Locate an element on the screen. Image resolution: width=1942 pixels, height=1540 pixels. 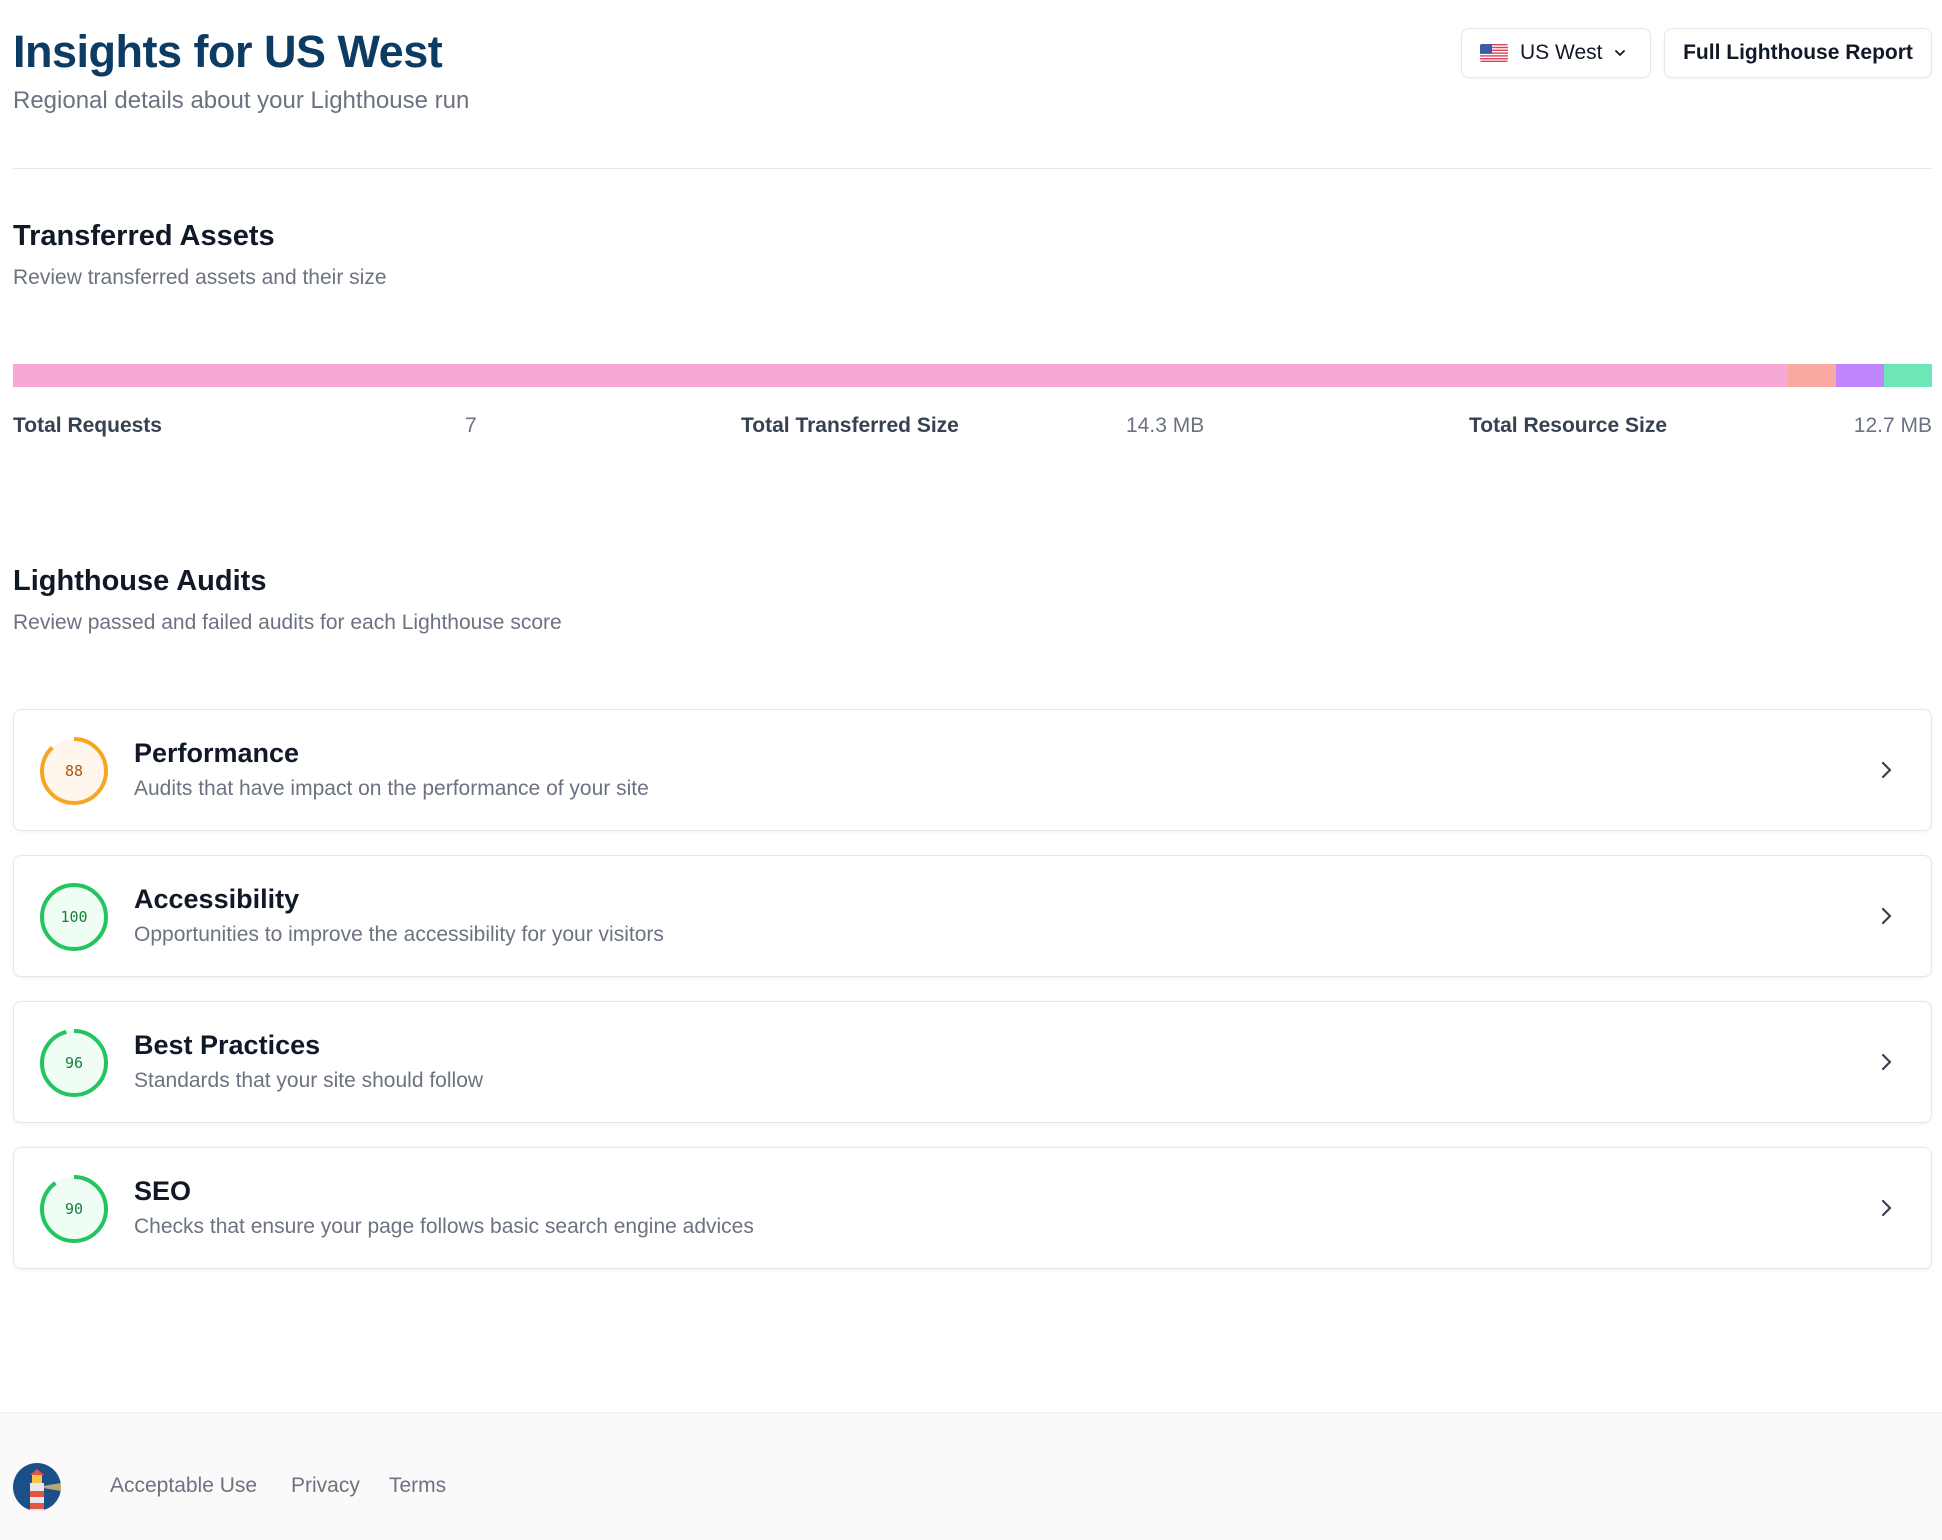
audit-title: Best Practices is located at coordinates (227, 1045).